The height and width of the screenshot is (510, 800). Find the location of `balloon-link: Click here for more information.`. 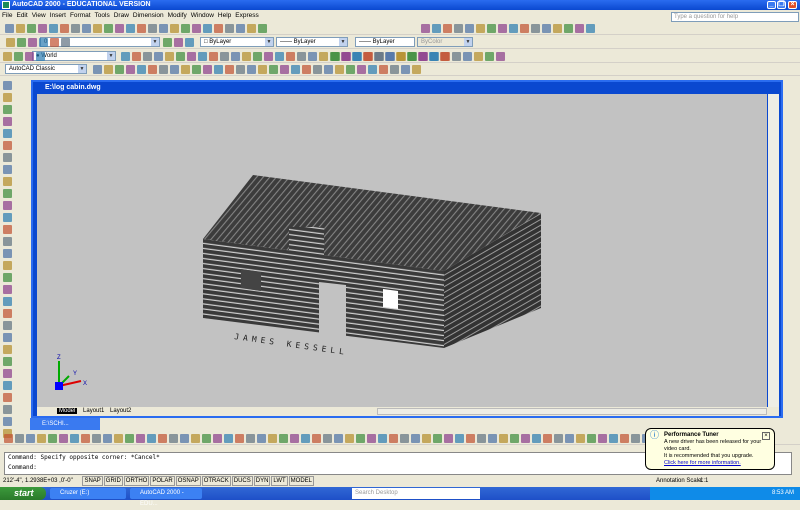

balloon-link: Click here for more information. is located at coordinates (702, 463).